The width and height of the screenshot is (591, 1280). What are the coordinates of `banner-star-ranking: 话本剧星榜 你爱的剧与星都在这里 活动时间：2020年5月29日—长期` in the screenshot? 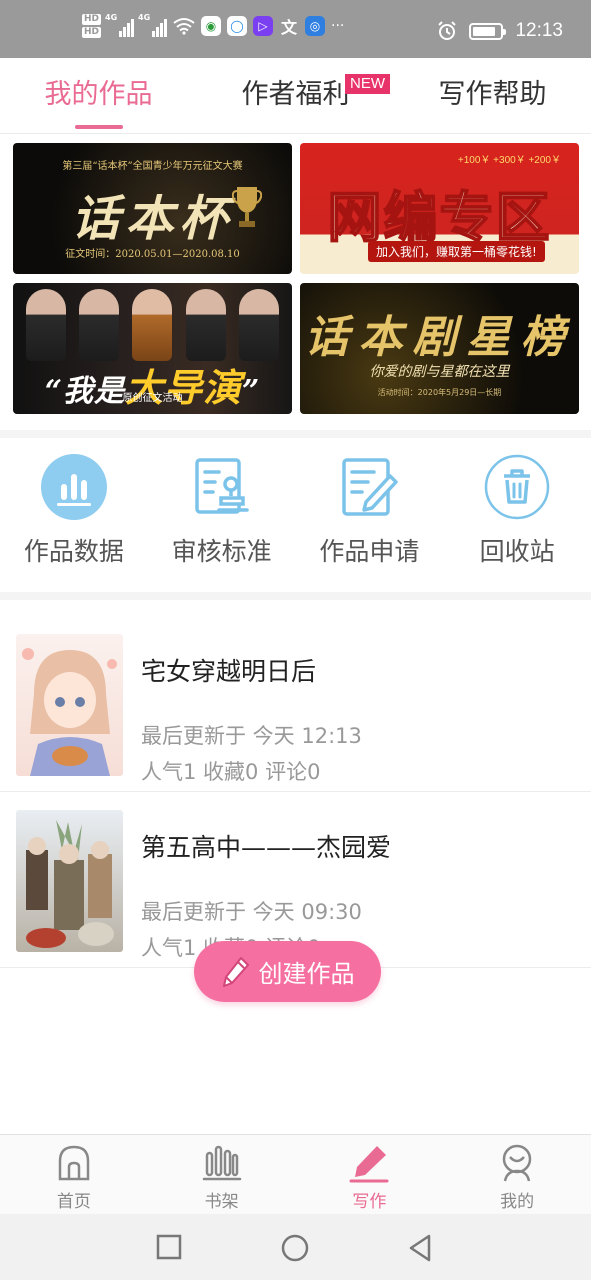 It's located at (439, 348).